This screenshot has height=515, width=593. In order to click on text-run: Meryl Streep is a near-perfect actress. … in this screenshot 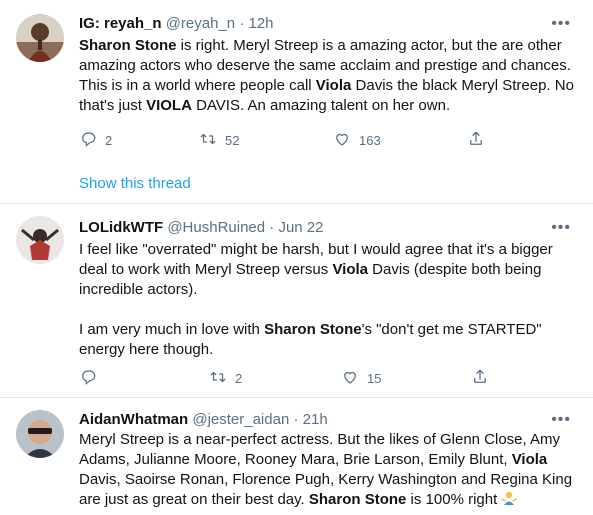, I will do `click(320, 449)`.